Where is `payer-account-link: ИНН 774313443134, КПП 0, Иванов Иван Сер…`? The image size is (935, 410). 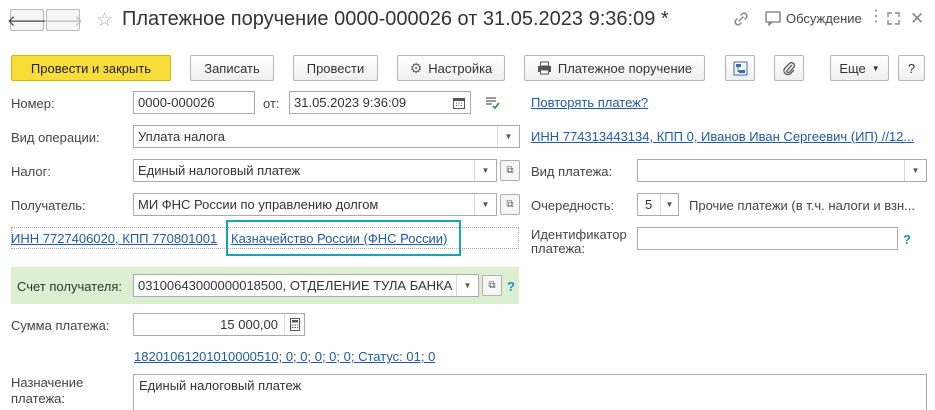
payer-account-link: ИНН 774313443134, КПП 0, Иванов Иван Сер… is located at coordinates (722, 136).